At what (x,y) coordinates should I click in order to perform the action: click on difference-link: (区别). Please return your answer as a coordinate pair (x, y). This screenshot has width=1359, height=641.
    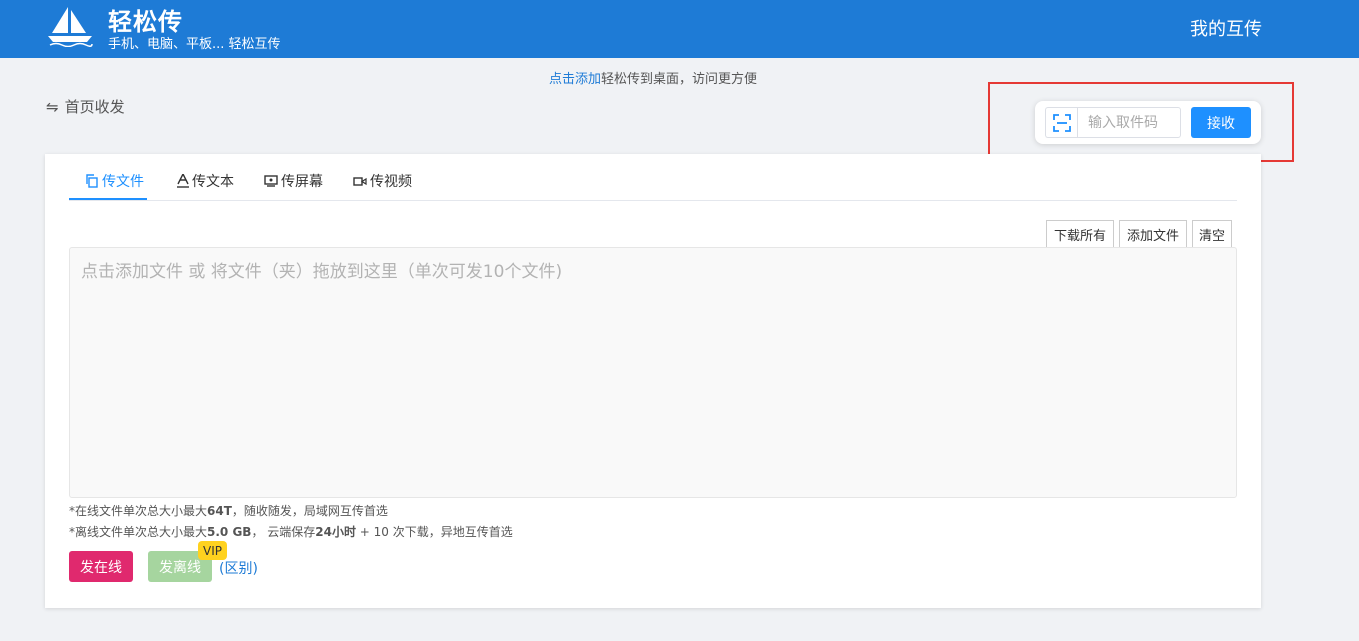
    Looking at the image, I should click on (238, 568).